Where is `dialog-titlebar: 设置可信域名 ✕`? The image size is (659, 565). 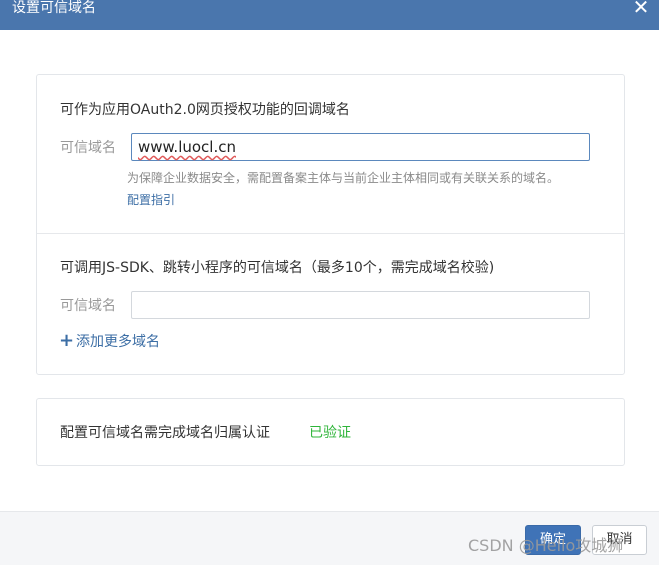 dialog-titlebar: 设置可信域名 ✕ is located at coordinates (329, 15).